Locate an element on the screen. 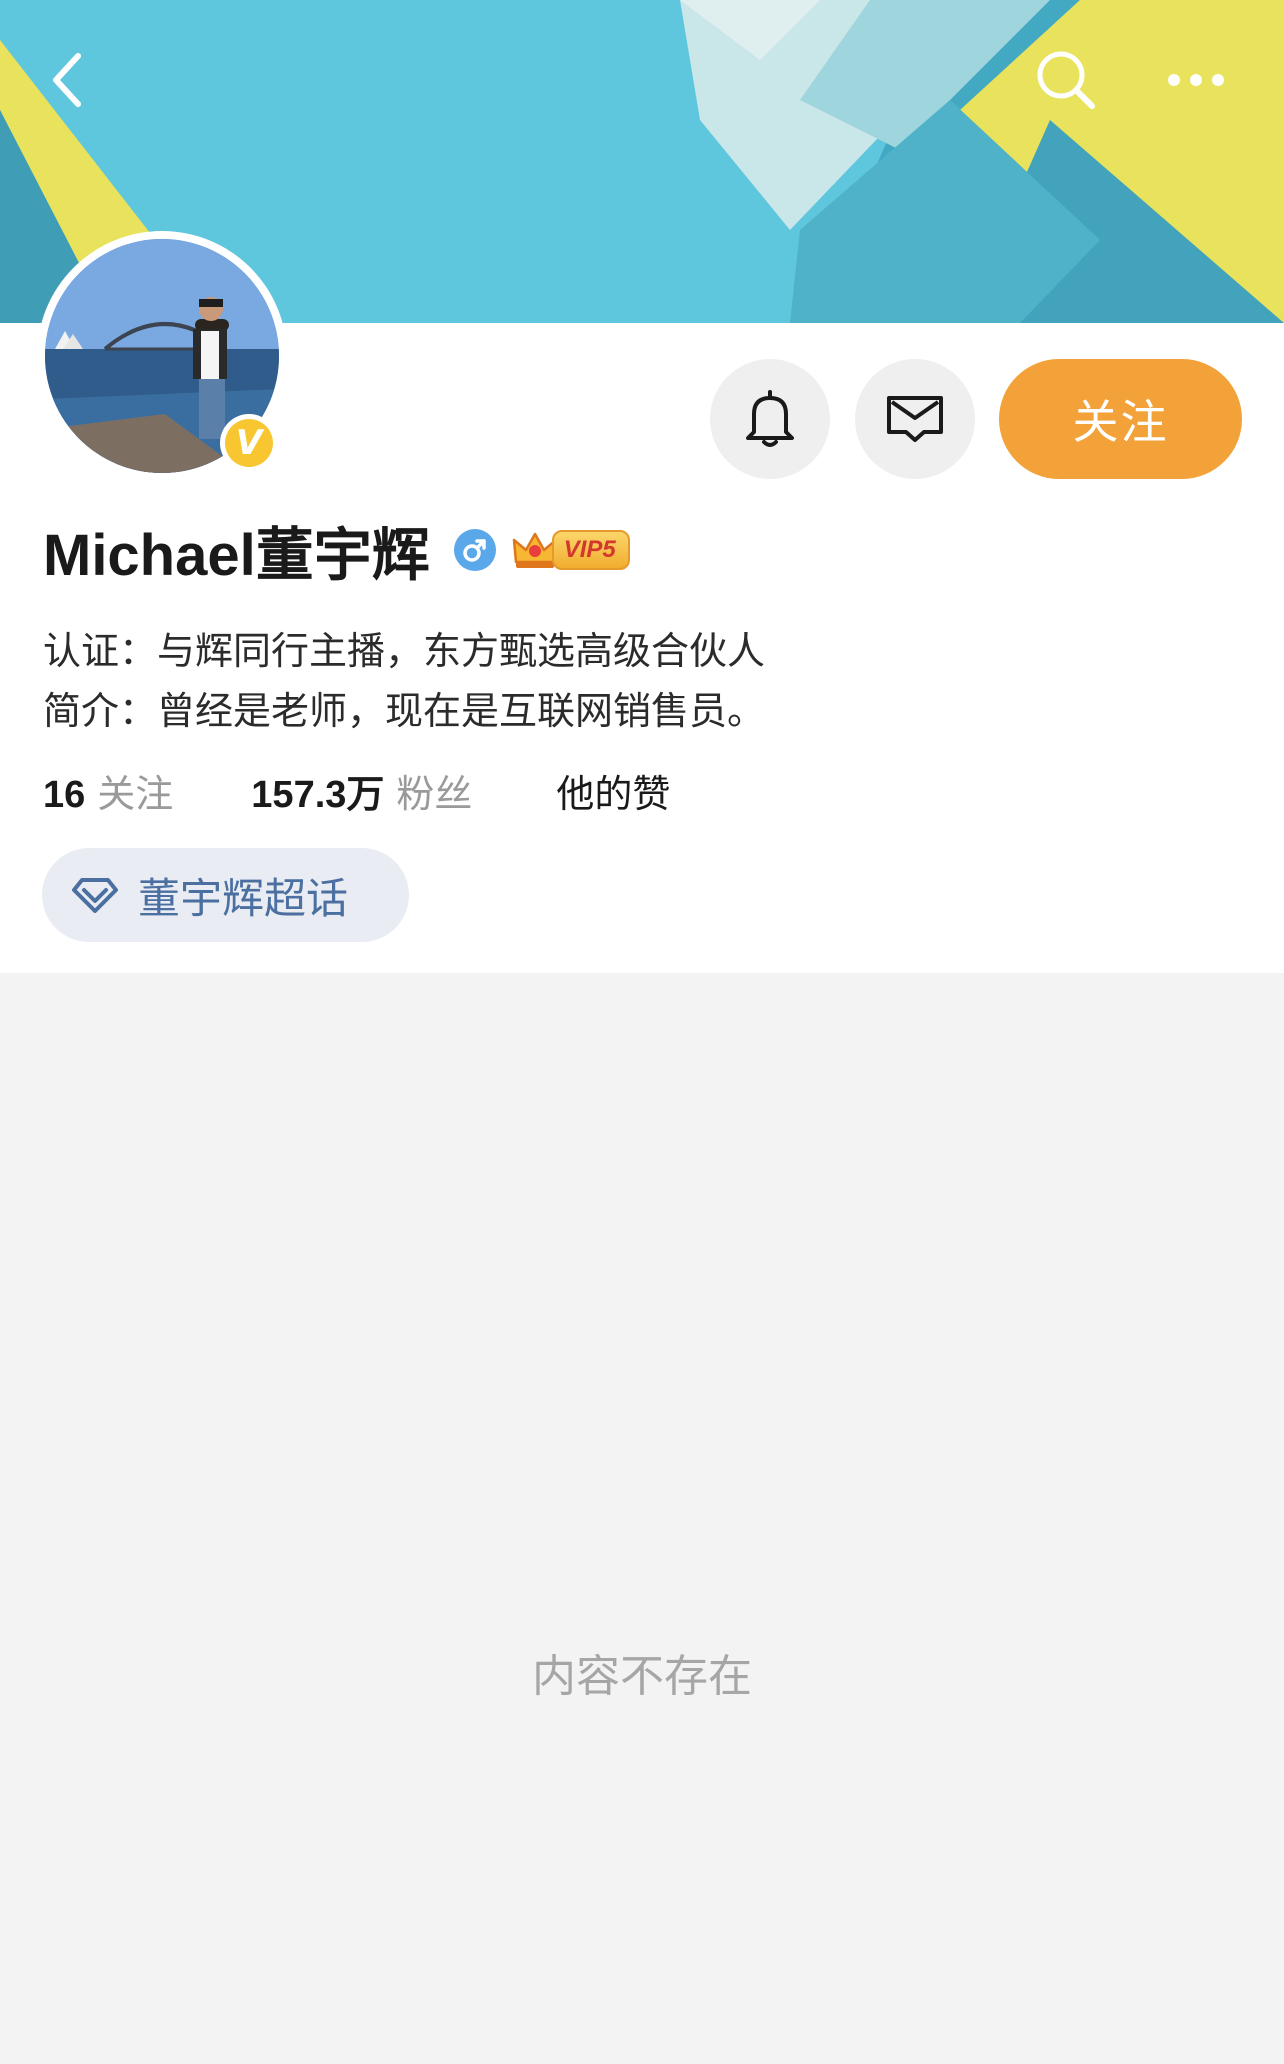 The width and height of the screenshot is (1284, 2064). vip-level-label: VIP5 is located at coordinates (589, 549).